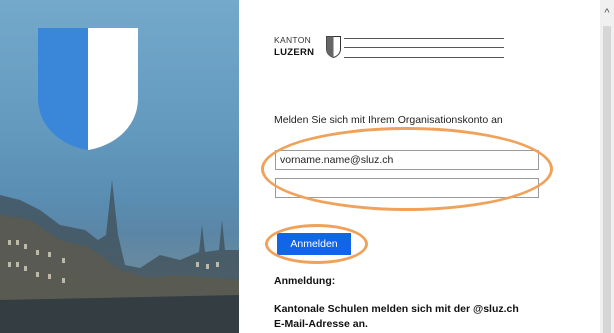 This screenshot has width=614, height=333. What do you see at coordinates (293, 40) in the screenshot?
I see `logo-text-kanton: KANTON` at bounding box center [293, 40].